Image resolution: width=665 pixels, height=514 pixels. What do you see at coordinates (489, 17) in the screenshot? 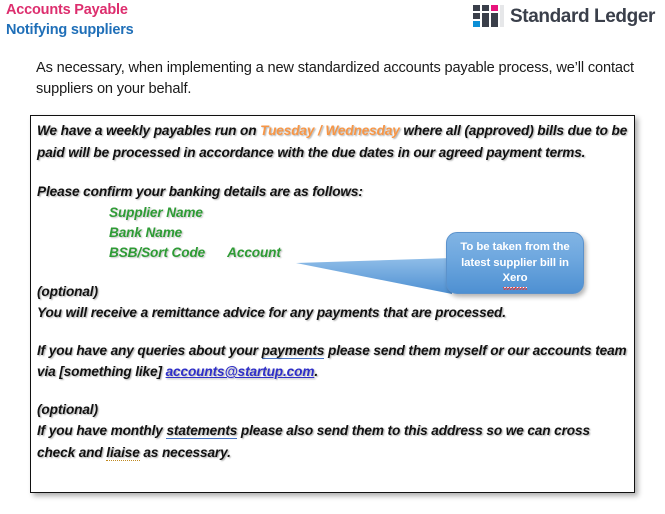
I see `grid-squares-logo-icon` at bounding box center [489, 17].